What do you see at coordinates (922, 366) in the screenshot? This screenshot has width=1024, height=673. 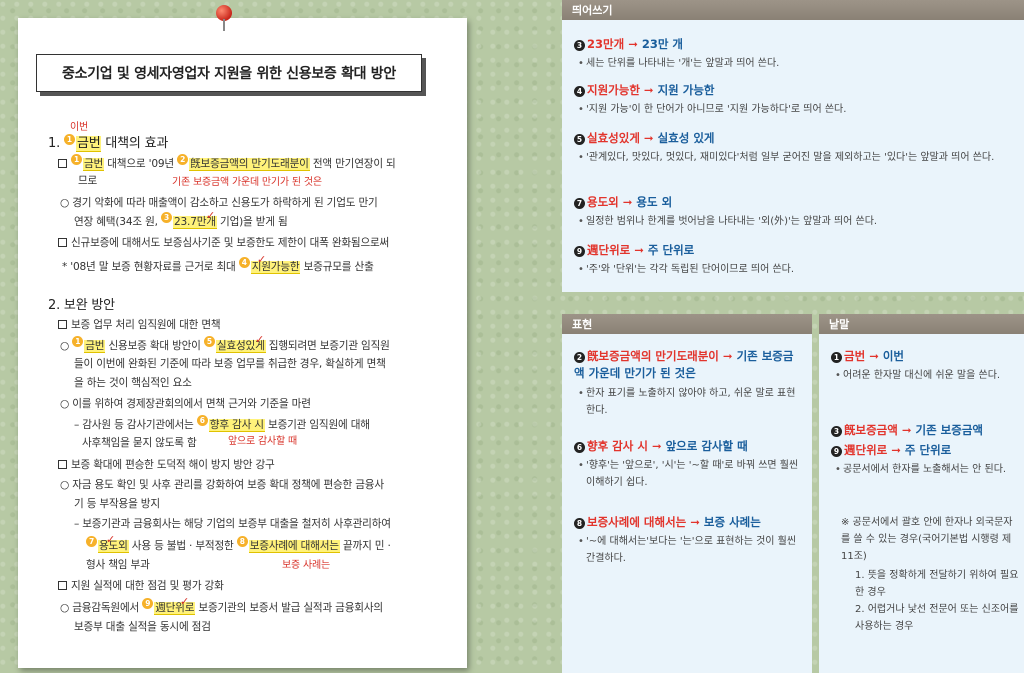 I see `word-item: 1금번 ➞ 이번 어려운 한자말 대신에 쉬운 말을 쓴다.` at bounding box center [922, 366].